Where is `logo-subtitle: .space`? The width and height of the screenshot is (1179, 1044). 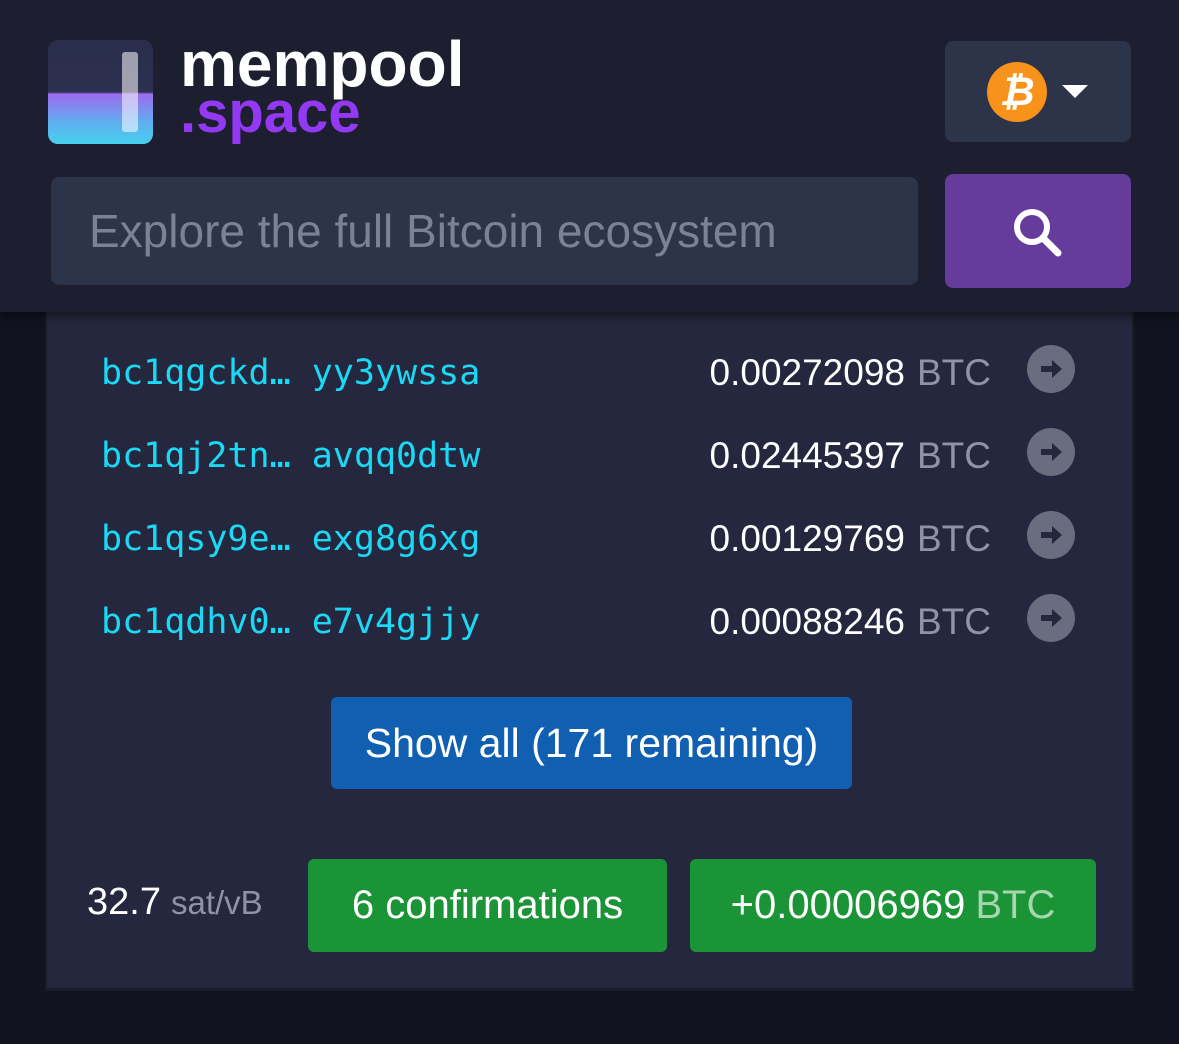 logo-subtitle: .space is located at coordinates (270, 113).